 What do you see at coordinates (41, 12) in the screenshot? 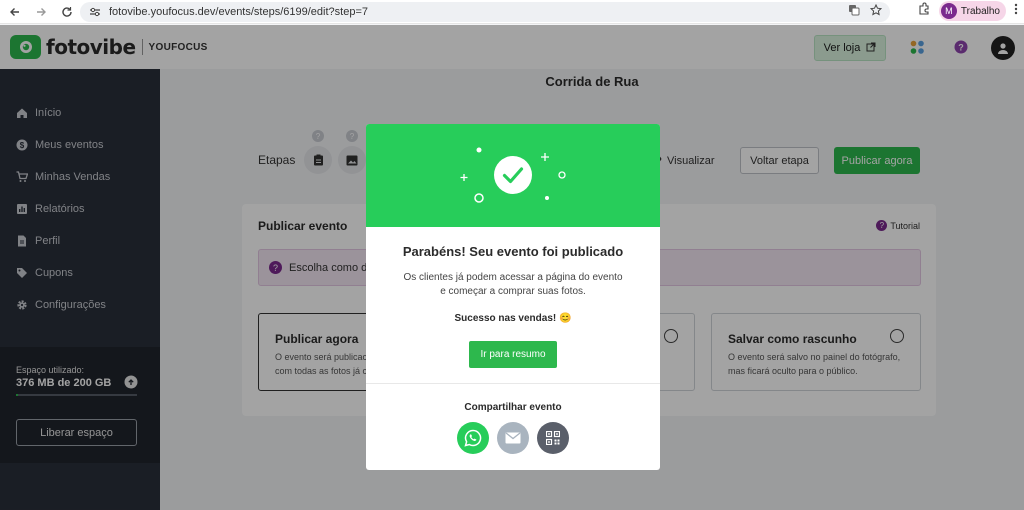
I see `forward-icon` at bounding box center [41, 12].